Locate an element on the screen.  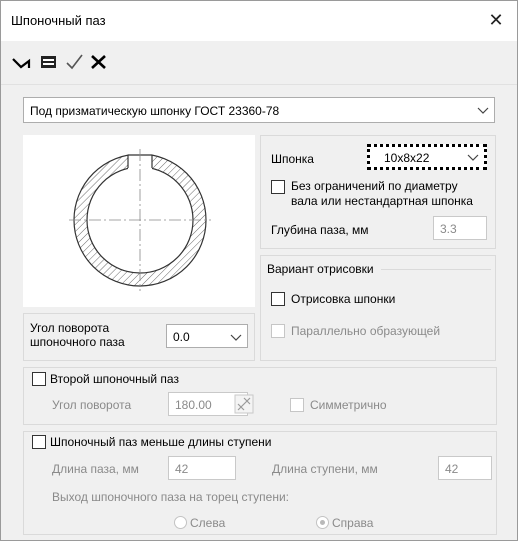
second-angle-label: Угол поворота is located at coordinates (92, 405).